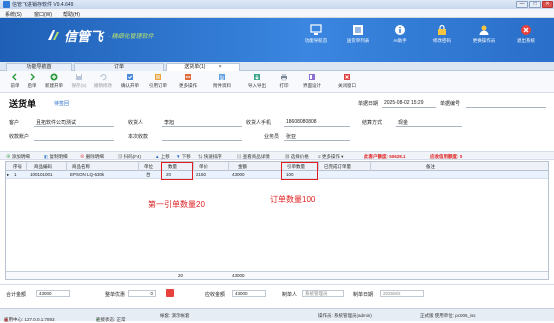 This screenshot has height=323, width=554. I want to click on settle-field: 现金, so click(403, 122).